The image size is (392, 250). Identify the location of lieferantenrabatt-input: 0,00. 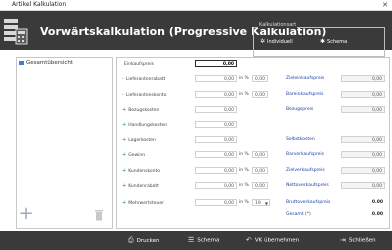
(216, 78).